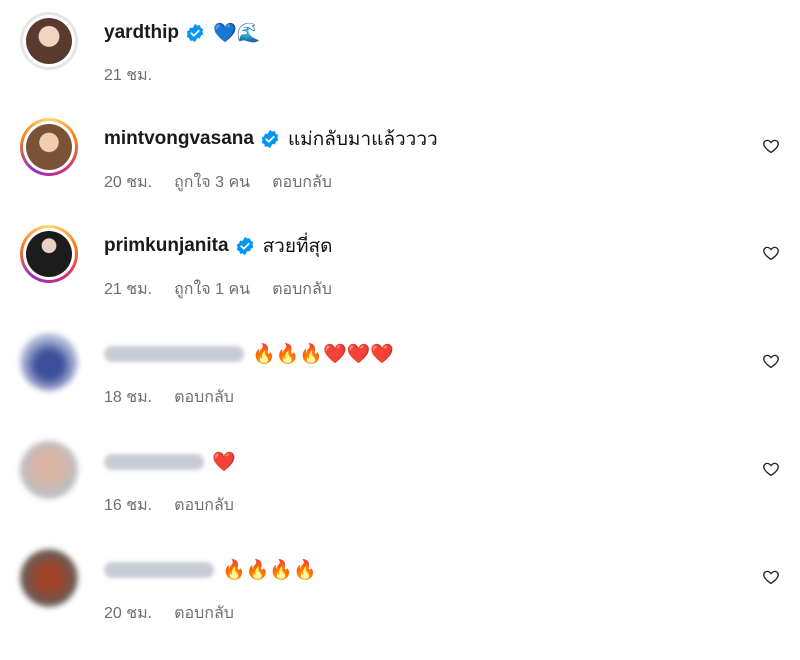 The height and width of the screenshot is (660, 800). What do you see at coordinates (323, 354) in the screenshot?
I see `comment-text: 🔥🔥🔥❤️❤️❤️` at bounding box center [323, 354].